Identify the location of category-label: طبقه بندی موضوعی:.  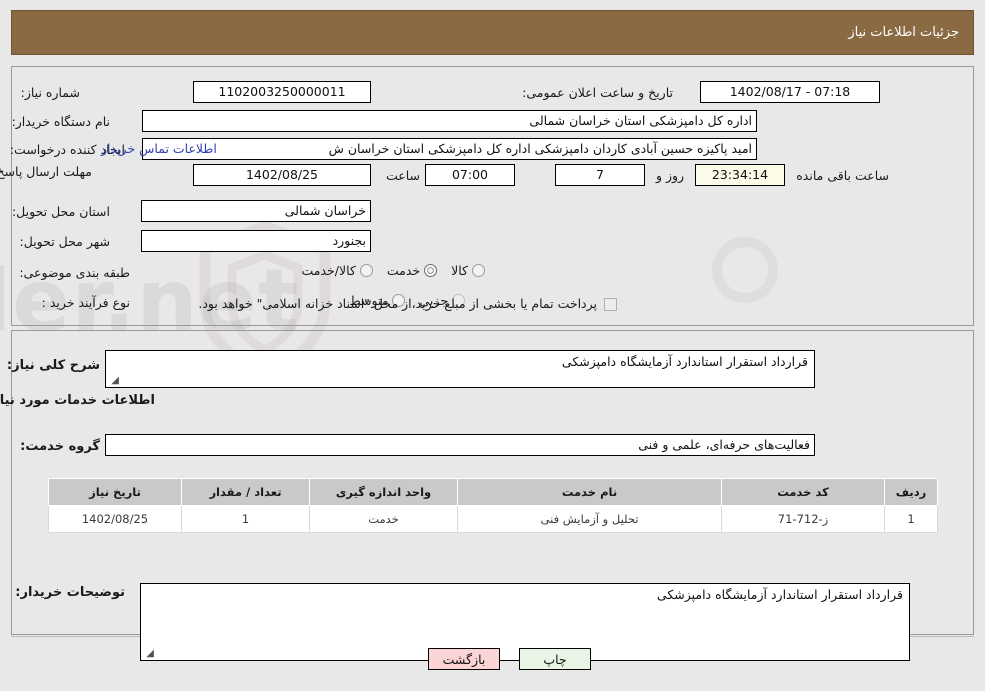
(74, 272).